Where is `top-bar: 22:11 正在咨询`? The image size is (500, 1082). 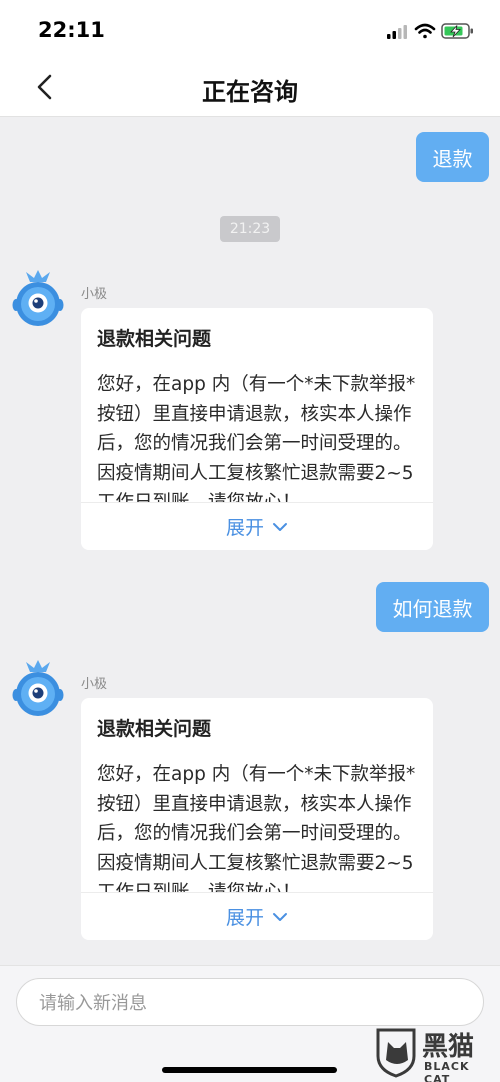
top-bar: 22:11 正在咨询 is located at coordinates (250, 58).